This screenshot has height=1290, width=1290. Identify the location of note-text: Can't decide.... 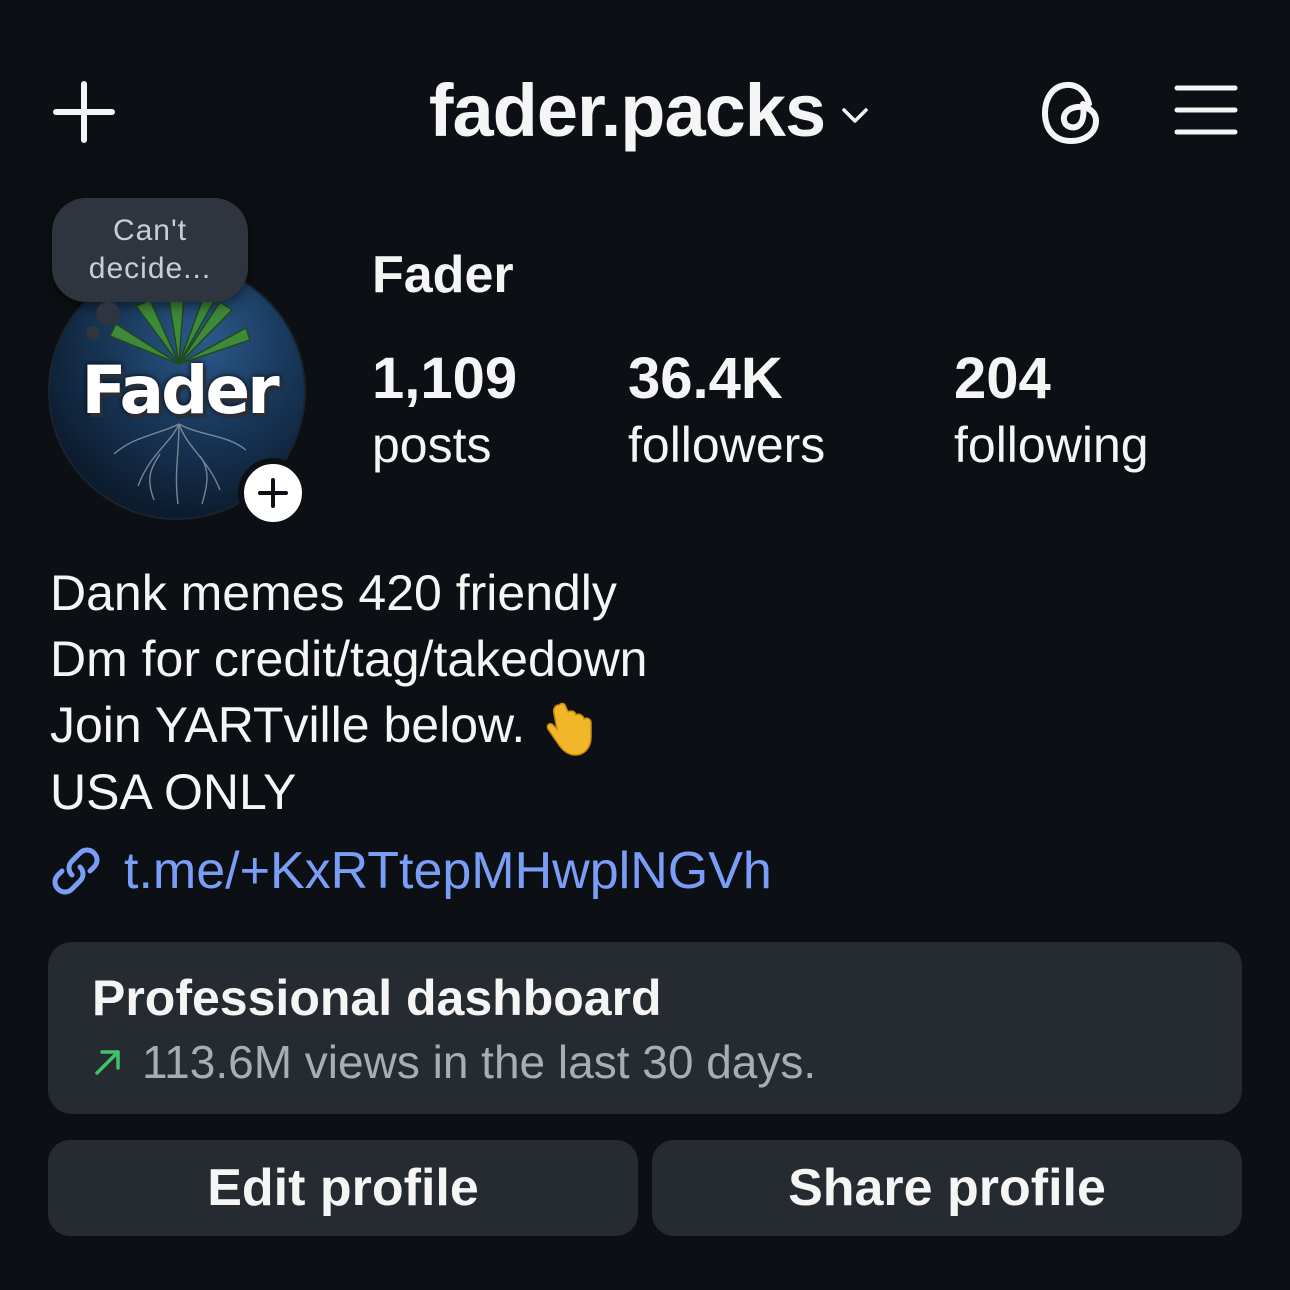
(150, 249).